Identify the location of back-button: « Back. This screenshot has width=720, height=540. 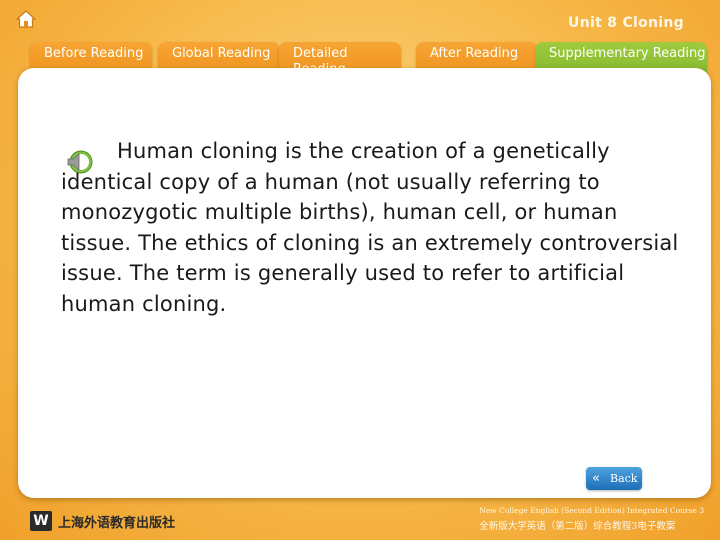
(614, 478).